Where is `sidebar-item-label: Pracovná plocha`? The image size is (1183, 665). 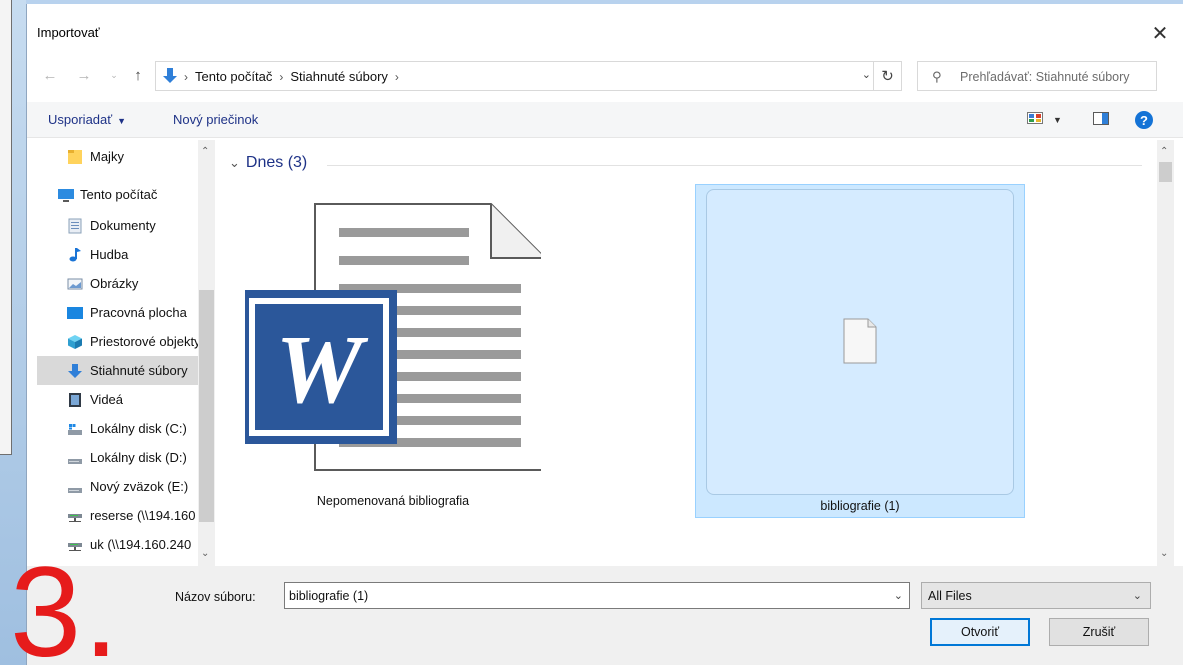
sidebar-item-label: Pracovná plocha is located at coordinates (138, 312).